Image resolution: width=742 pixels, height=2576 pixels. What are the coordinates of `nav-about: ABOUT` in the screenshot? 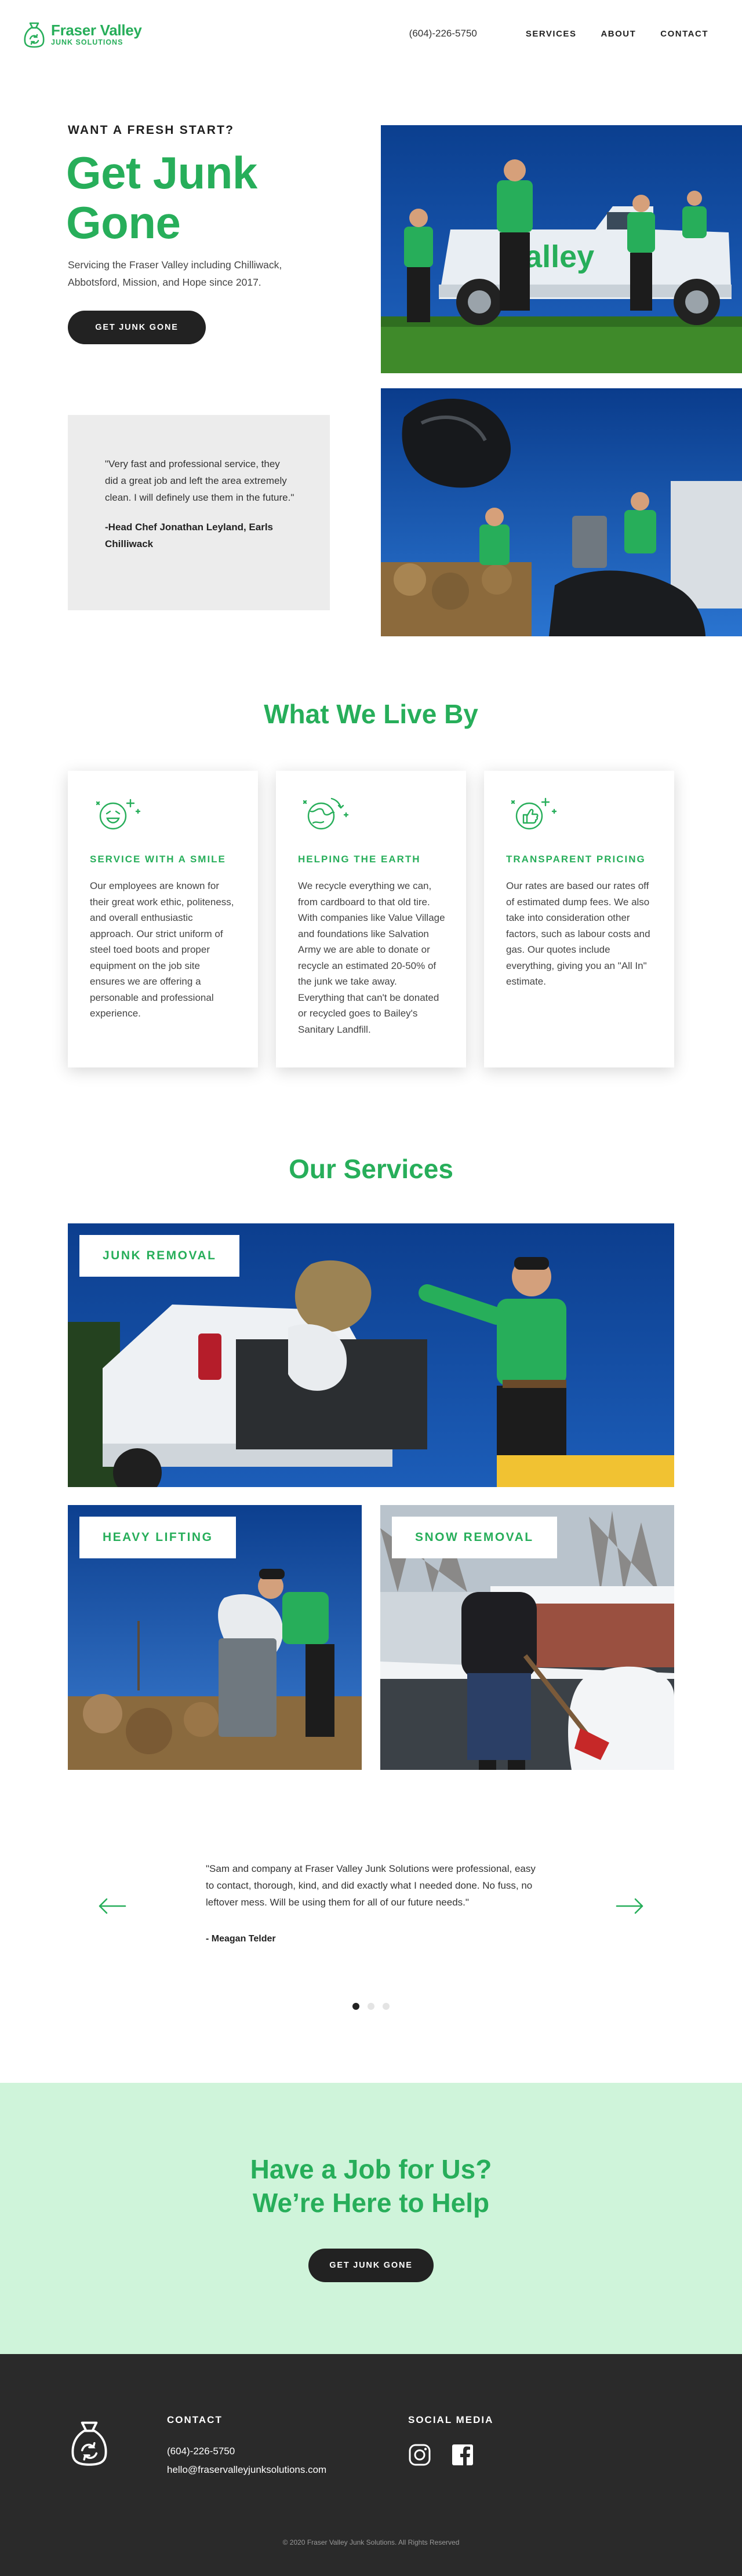 It's located at (619, 34).